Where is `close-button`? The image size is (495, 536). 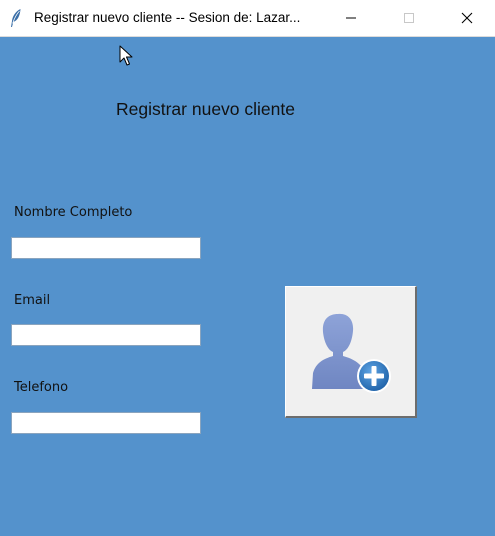 close-button is located at coordinates (466, 18).